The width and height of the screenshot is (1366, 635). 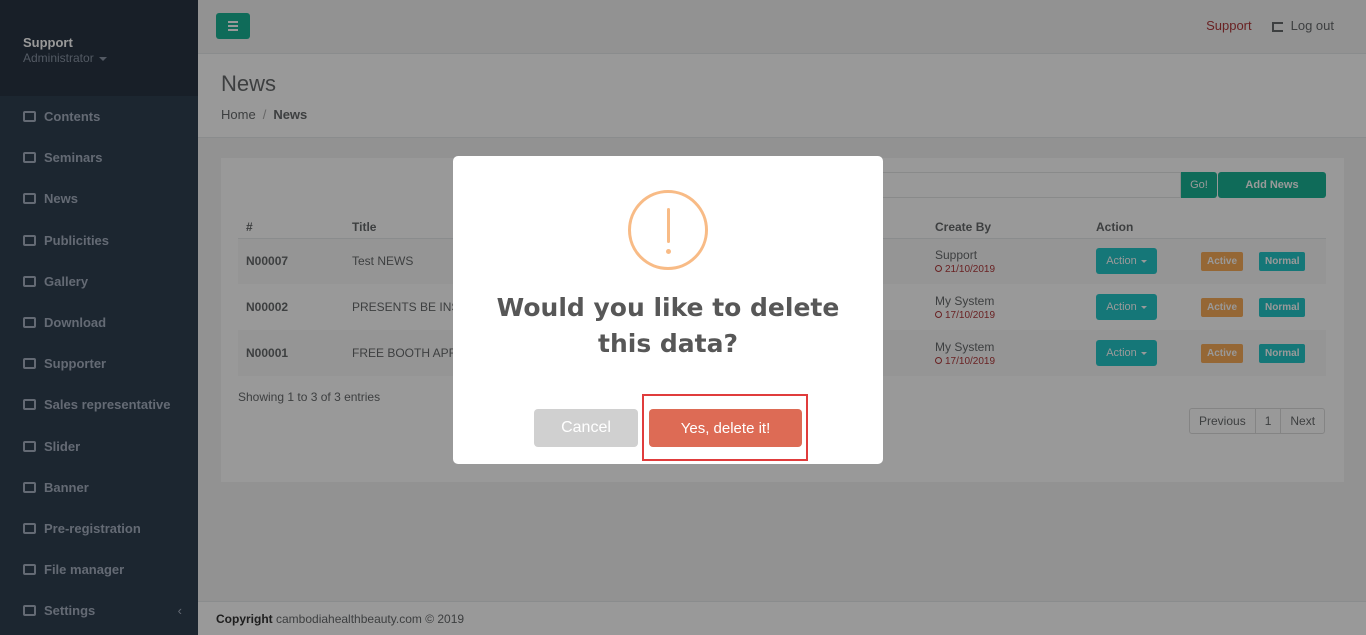 I want to click on warning-icon-dot, so click(x=668, y=251).